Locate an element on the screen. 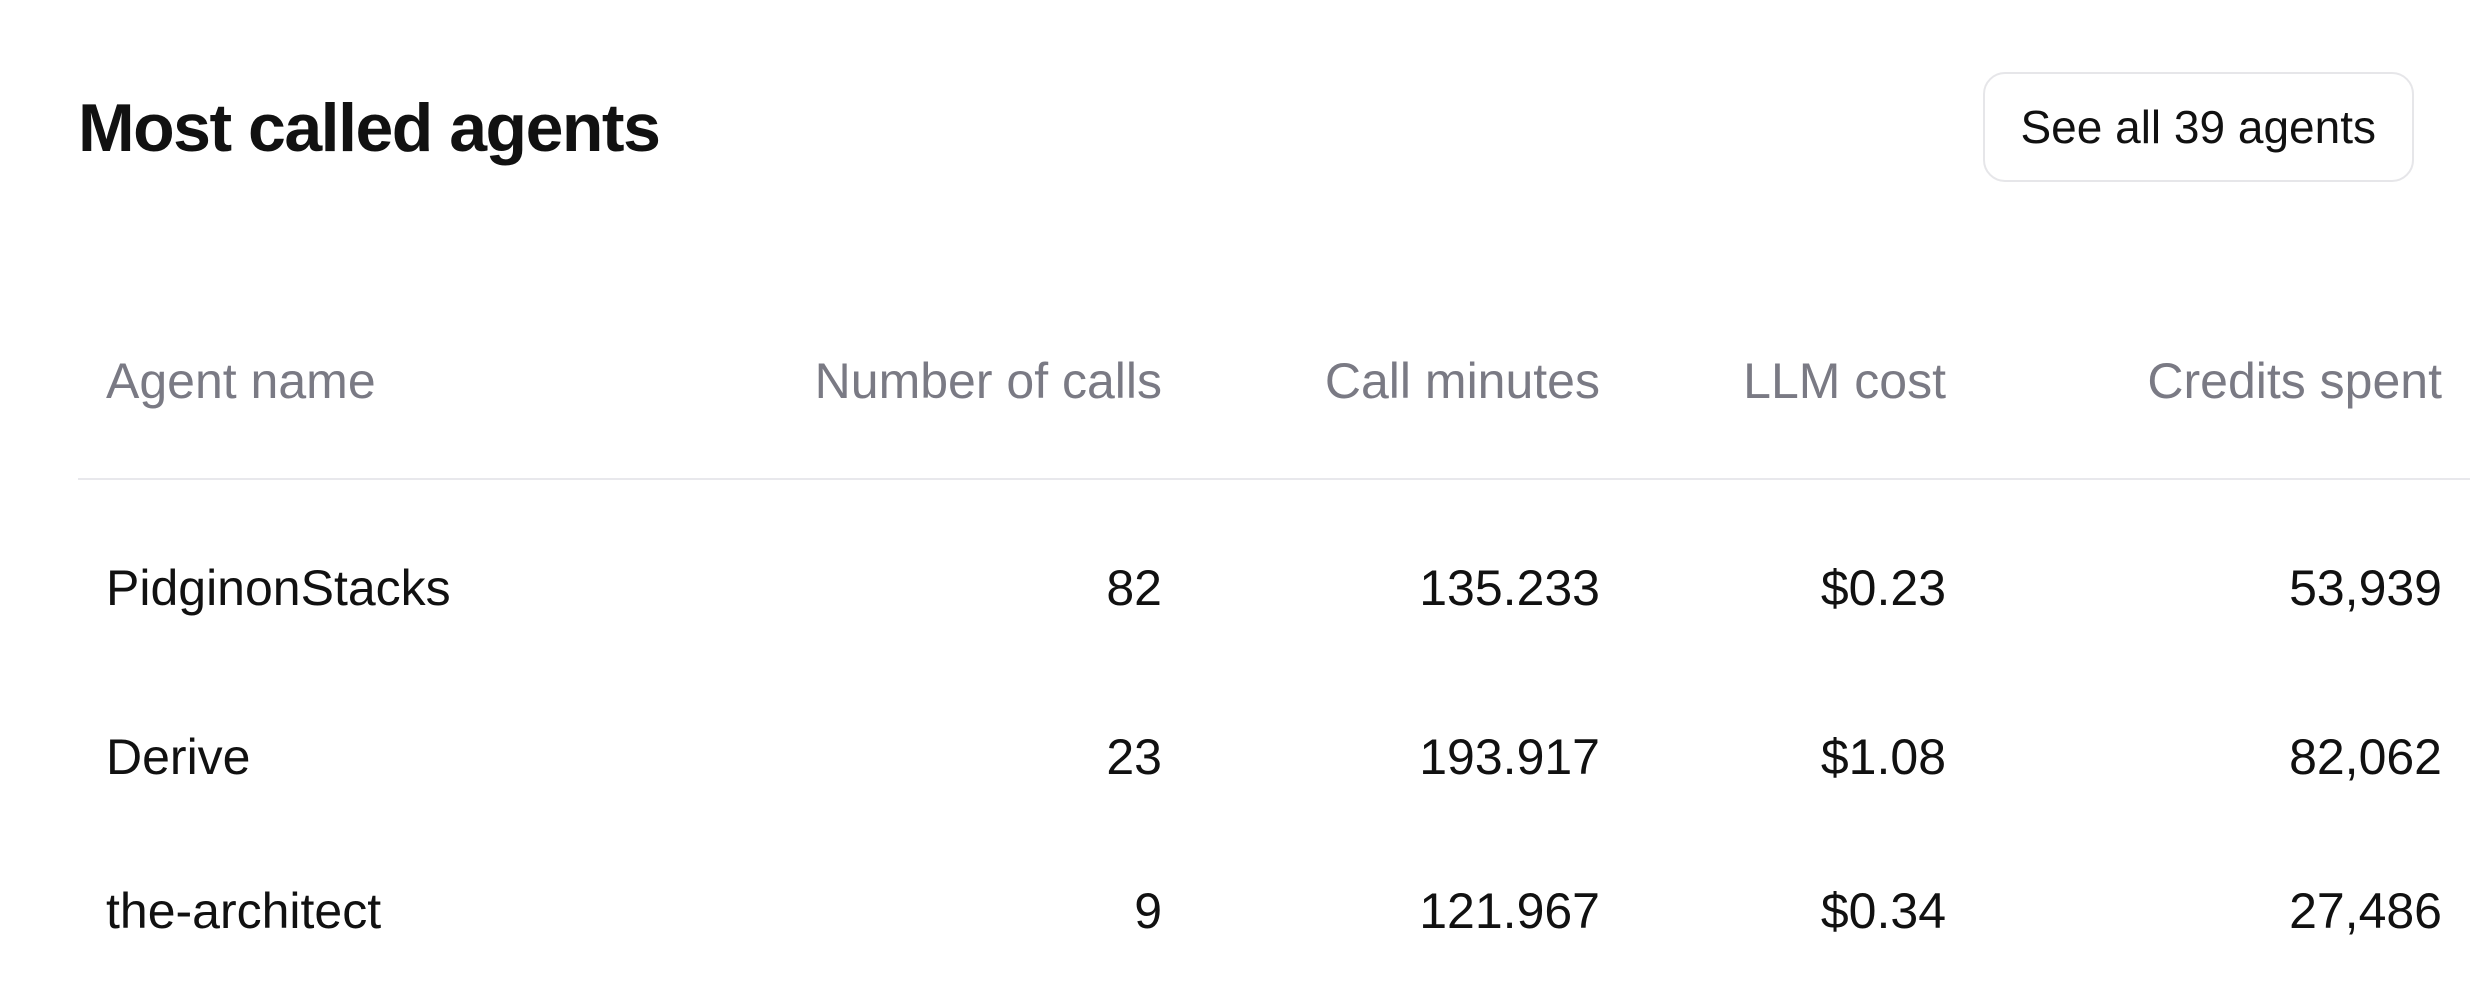 The image size is (2492, 988). column-header-llm-cost: LLM cost is located at coordinates (1773, 382).